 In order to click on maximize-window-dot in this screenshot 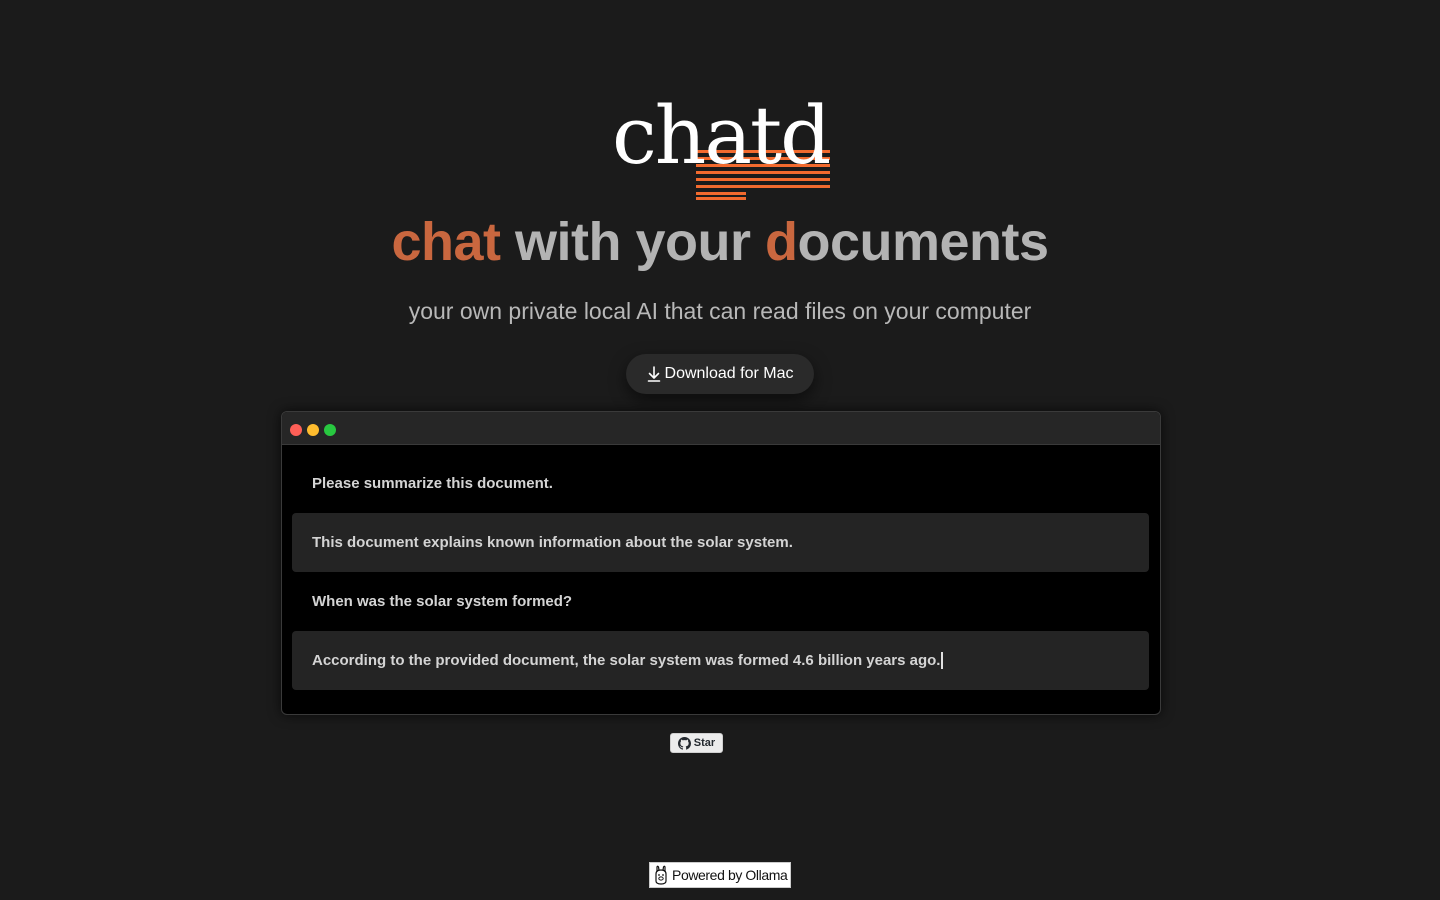, I will do `click(330, 430)`.